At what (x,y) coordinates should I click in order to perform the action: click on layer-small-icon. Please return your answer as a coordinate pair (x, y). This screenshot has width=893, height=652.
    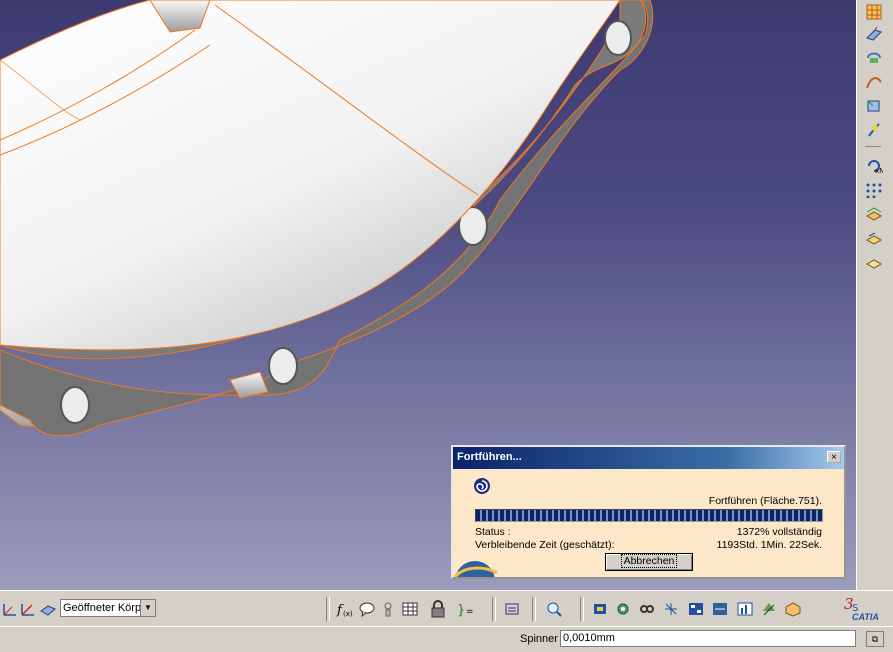
    Looking at the image, I should click on (874, 262).